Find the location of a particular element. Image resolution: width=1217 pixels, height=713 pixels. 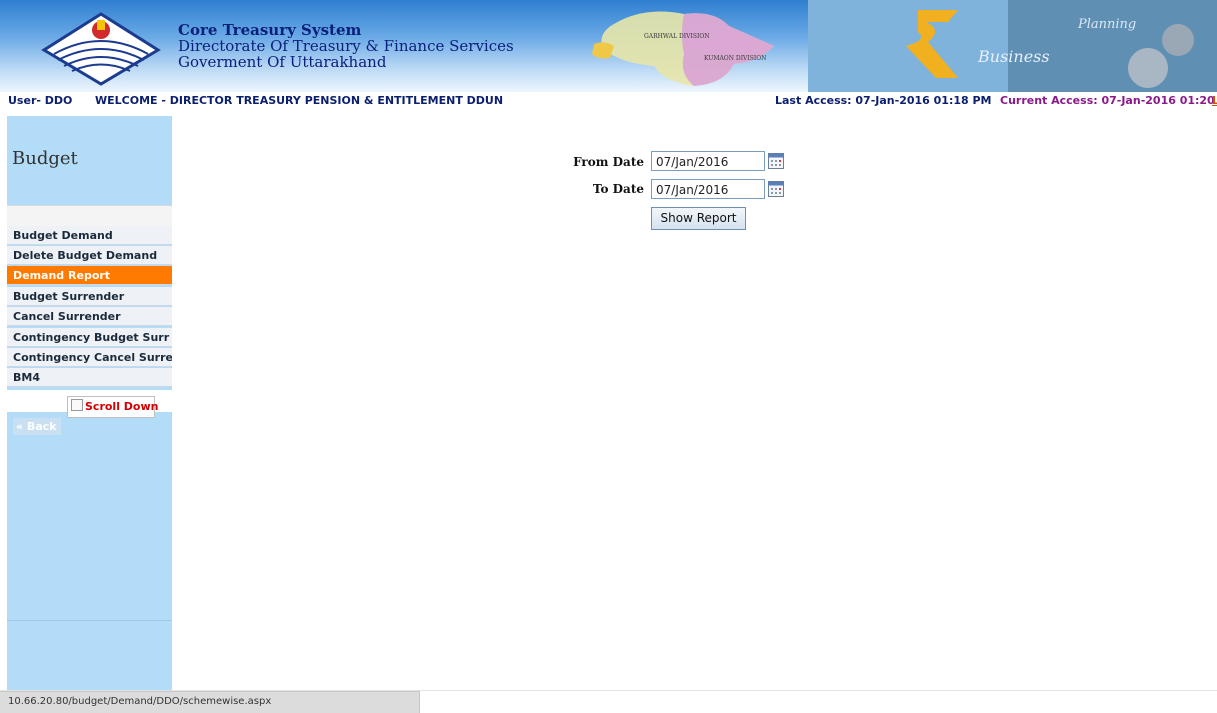

to-date-input: 07/Jan/2016 is located at coordinates (708, 189).